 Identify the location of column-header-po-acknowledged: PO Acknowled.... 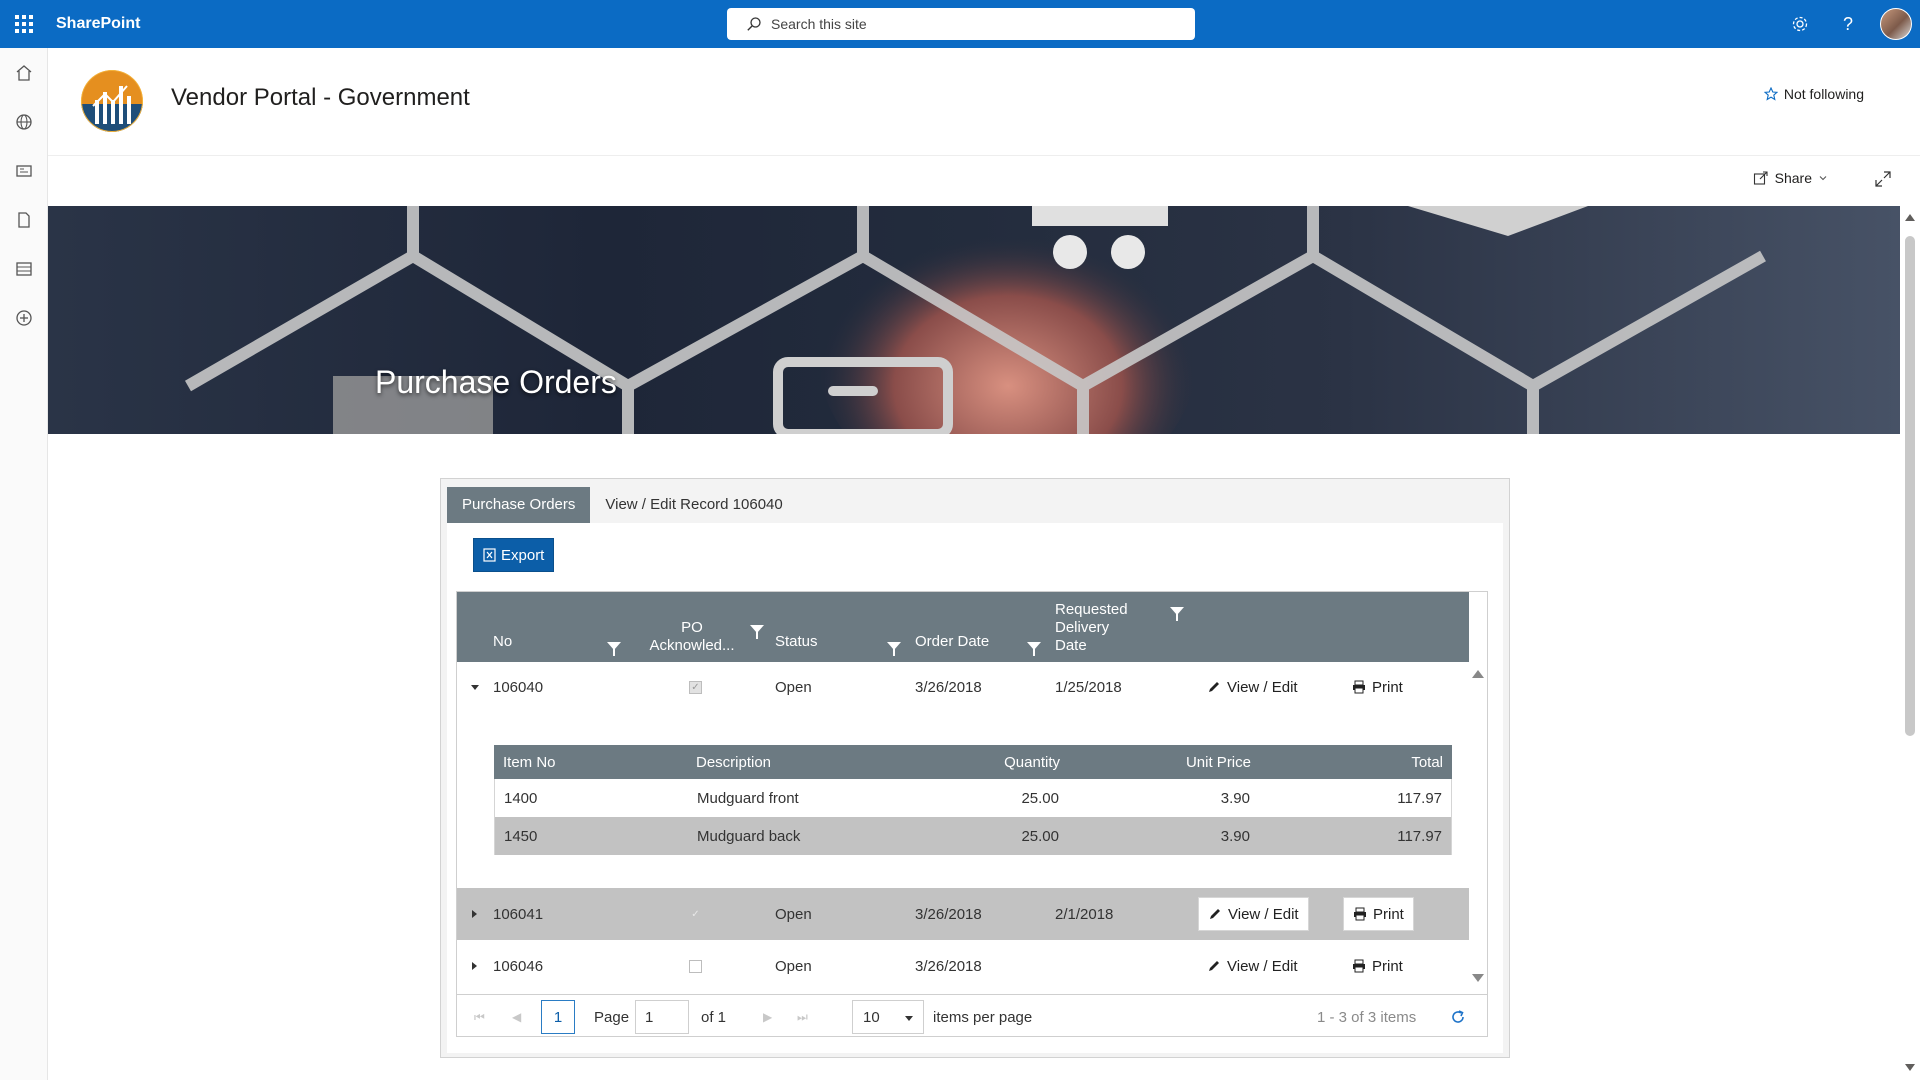
(692, 637).